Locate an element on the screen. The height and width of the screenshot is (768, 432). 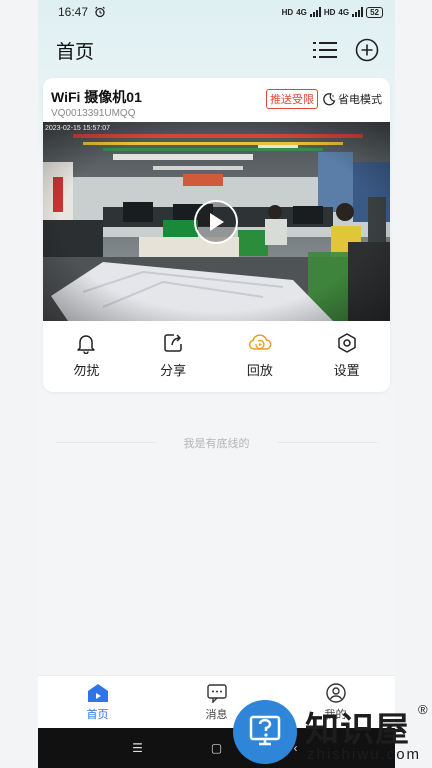
push-limited-badge: 推送受限 is located at coordinates (292, 99).